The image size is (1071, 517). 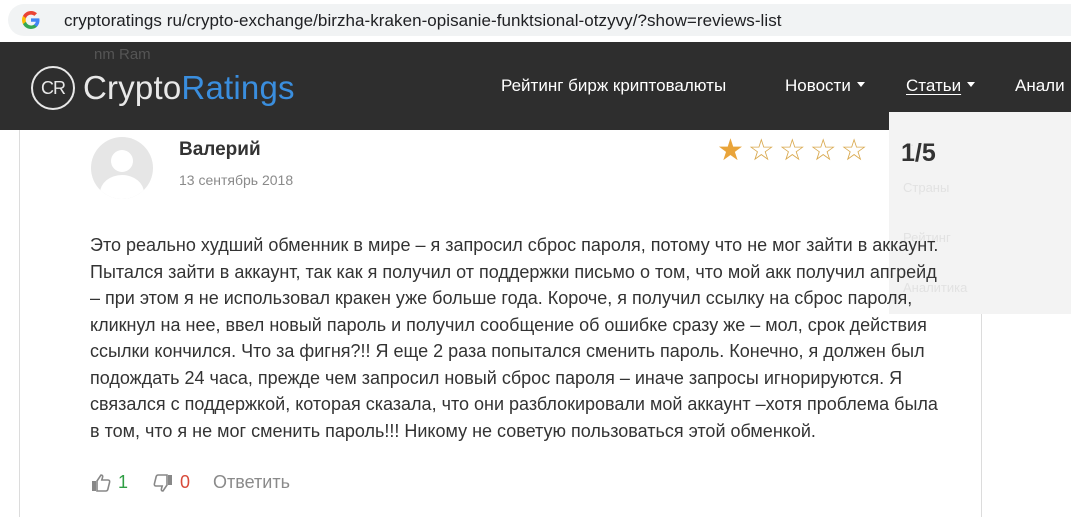 What do you see at coordinates (163, 482) in the screenshot?
I see `thumb-down-icon` at bounding box center [163, 482].